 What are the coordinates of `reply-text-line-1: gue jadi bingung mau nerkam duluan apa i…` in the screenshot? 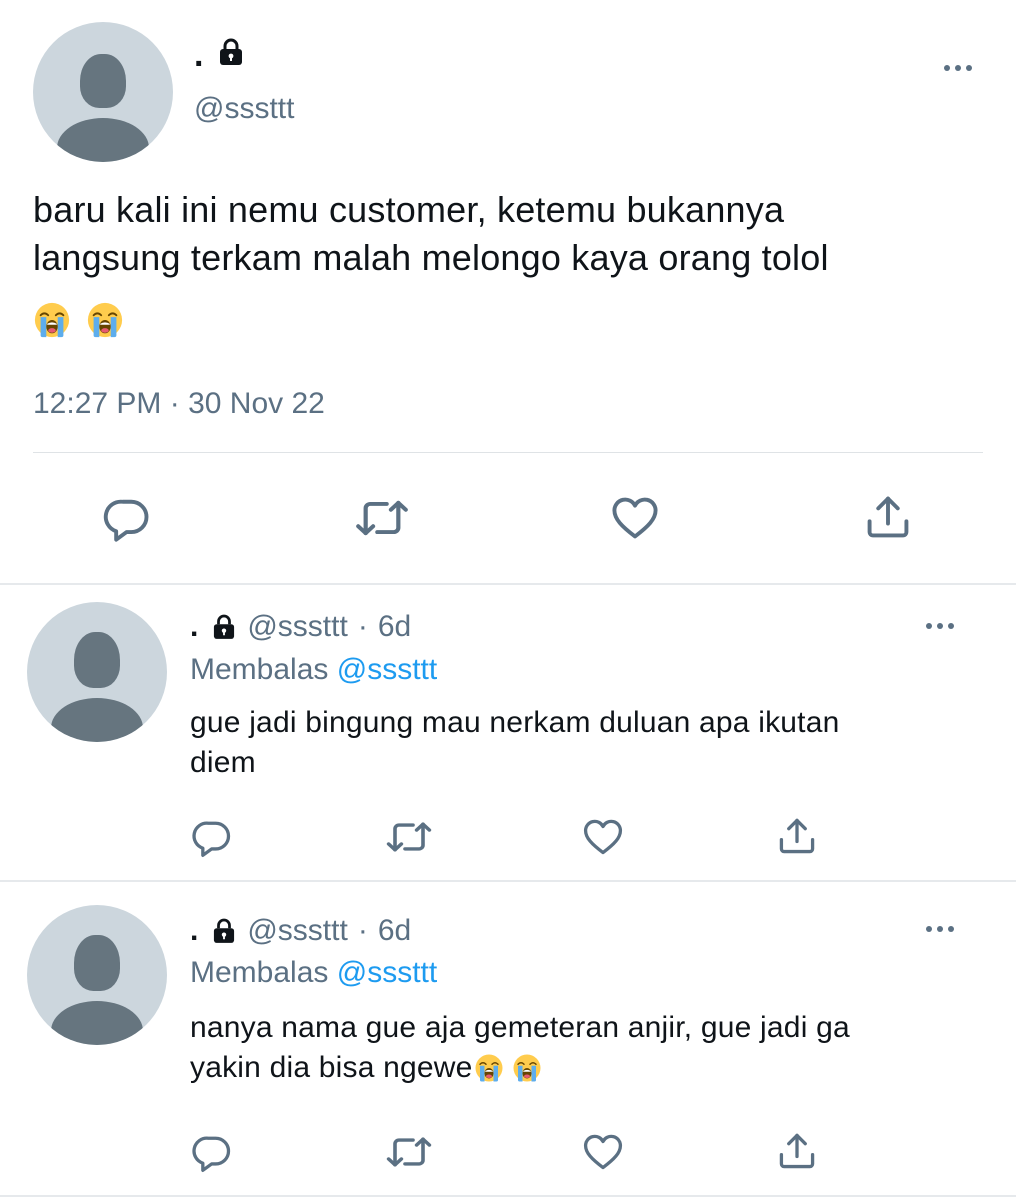 It's located at (515, 722).